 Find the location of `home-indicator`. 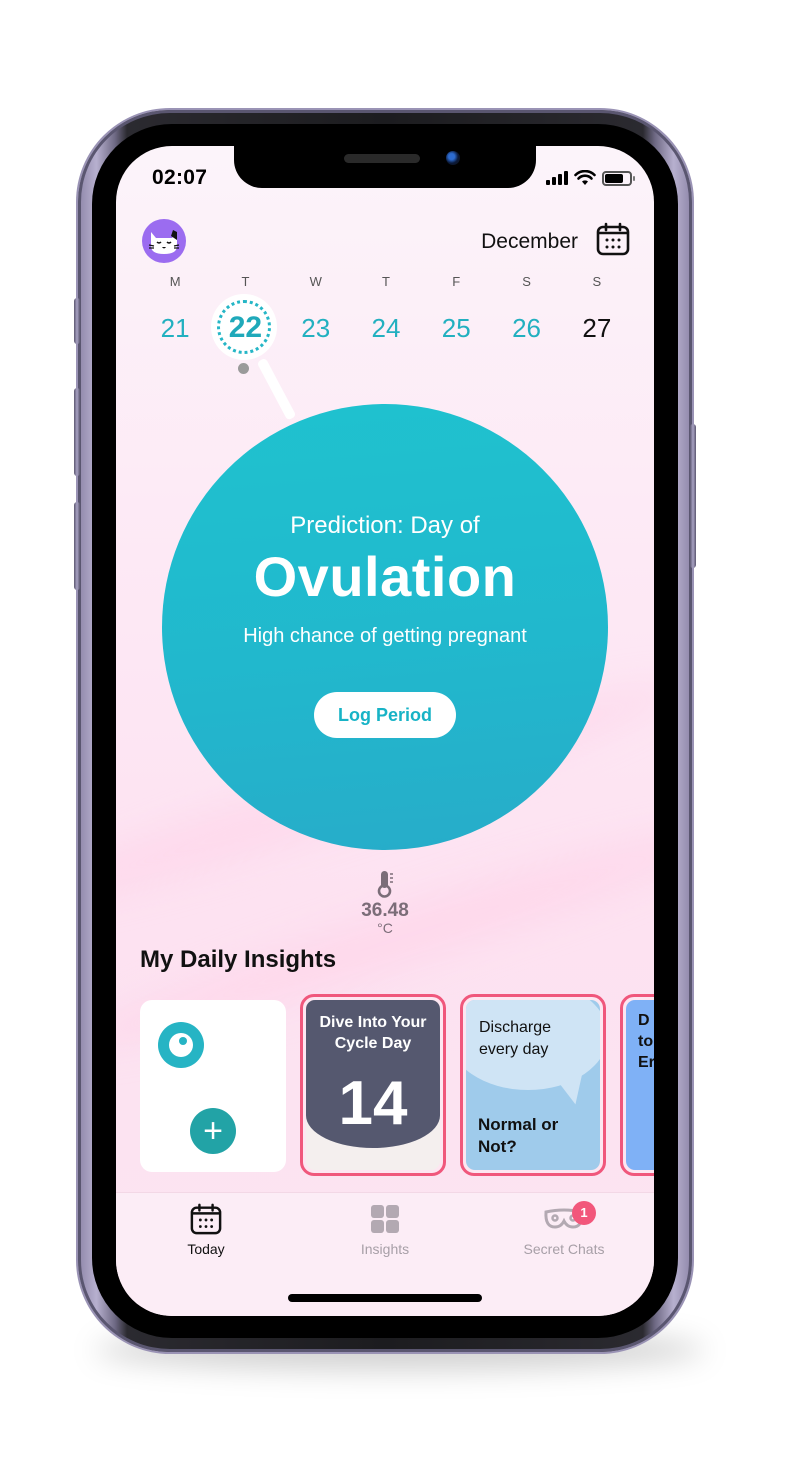

home-indicator is located at coordinates (385, 1298).